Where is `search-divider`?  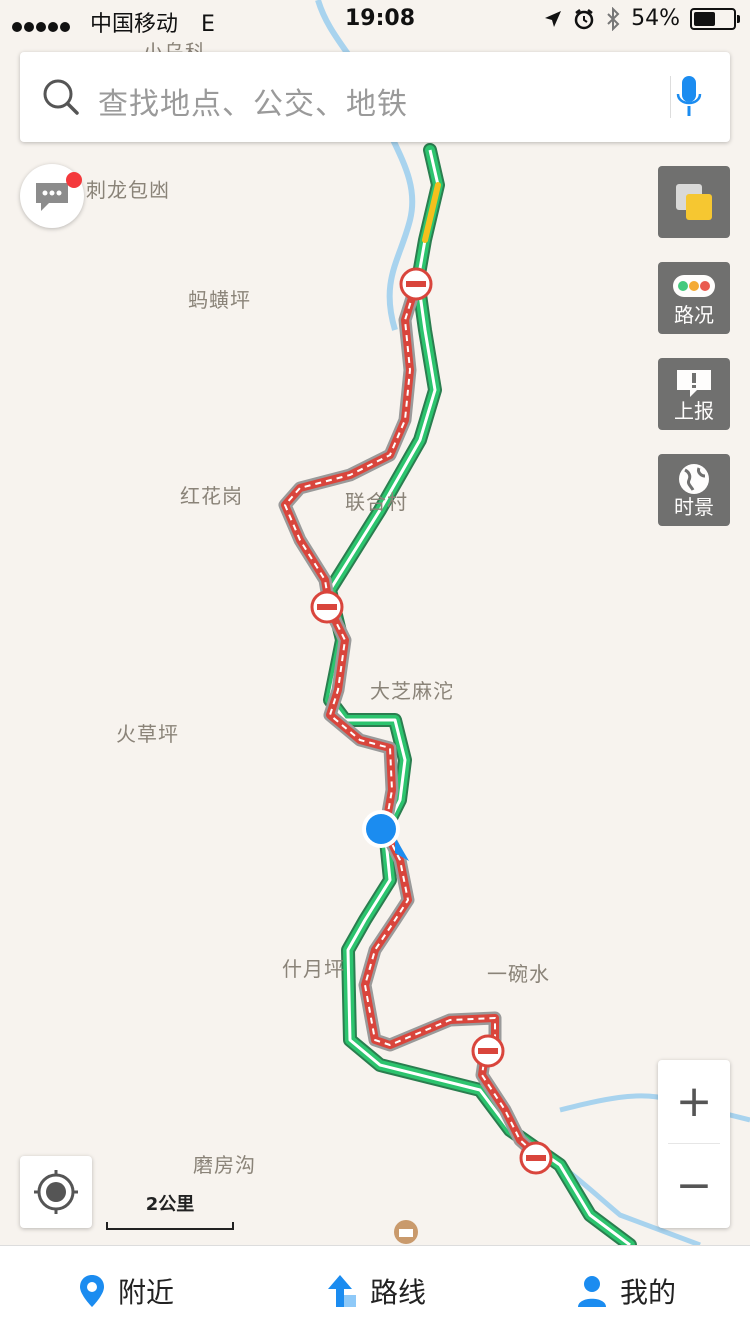
search-divider is located at coordinates (670, 97).